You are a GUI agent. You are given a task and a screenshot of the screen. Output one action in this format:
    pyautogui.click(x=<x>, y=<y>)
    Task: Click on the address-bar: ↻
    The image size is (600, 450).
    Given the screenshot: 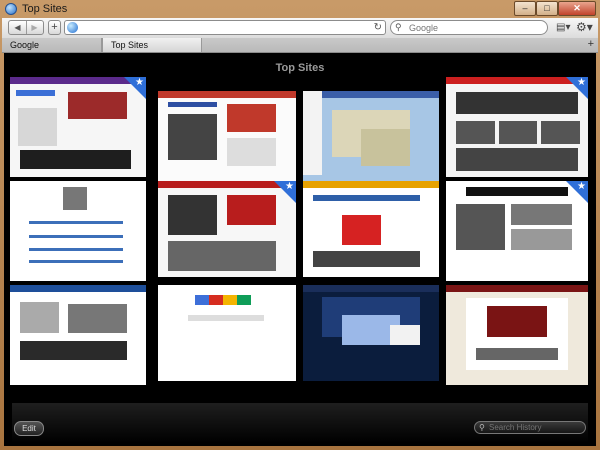 What is the action you would take?
    pyautogui.click(x=225, y=27)
    